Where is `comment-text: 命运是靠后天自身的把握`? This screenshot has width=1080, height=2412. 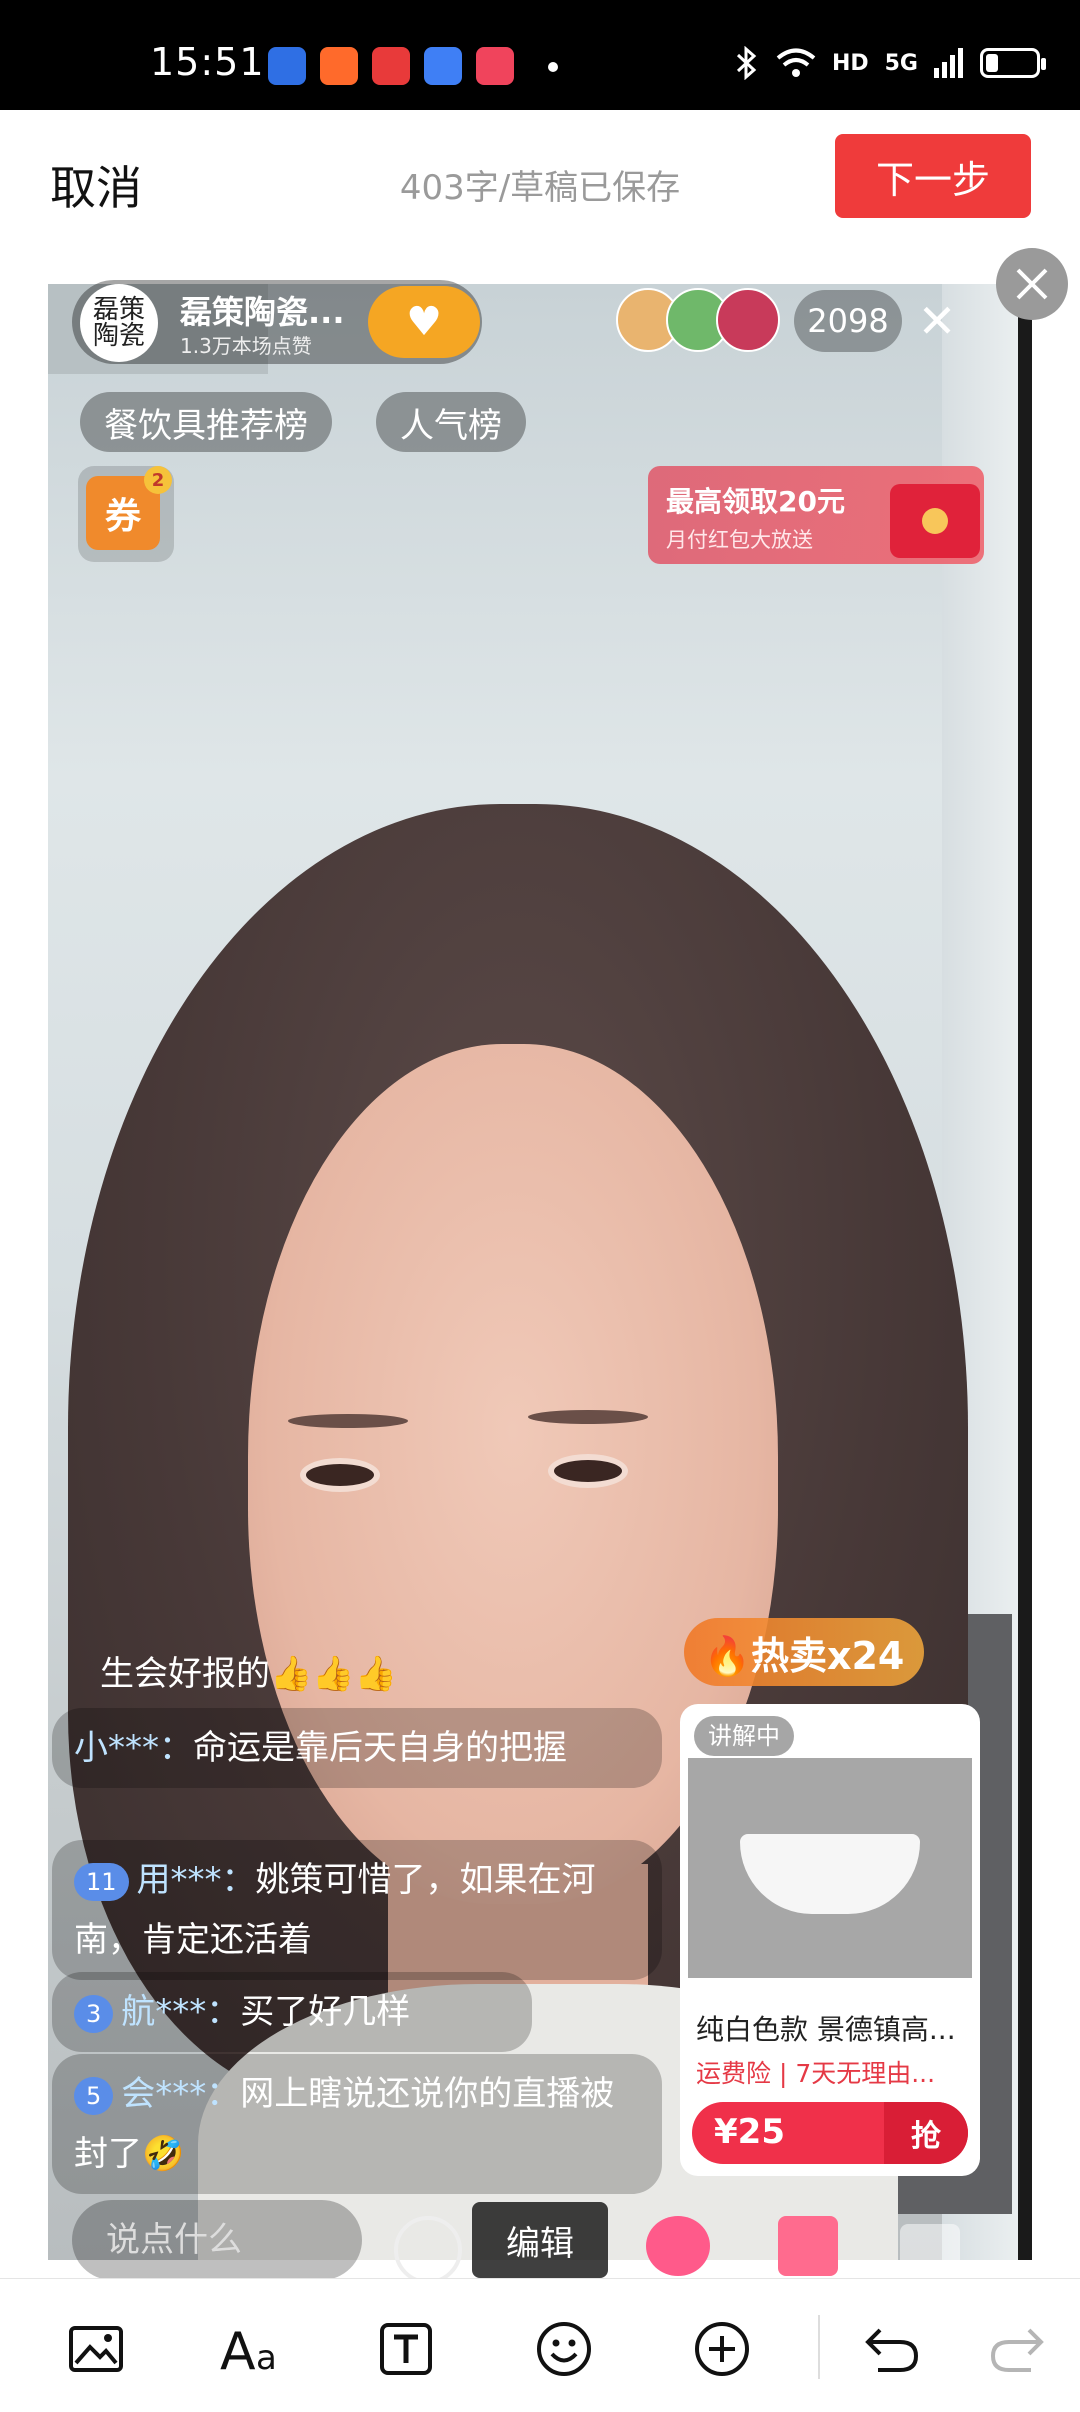
comment-text: 命运是靠后天自身的把握 is located at coordinates (380, 1748).